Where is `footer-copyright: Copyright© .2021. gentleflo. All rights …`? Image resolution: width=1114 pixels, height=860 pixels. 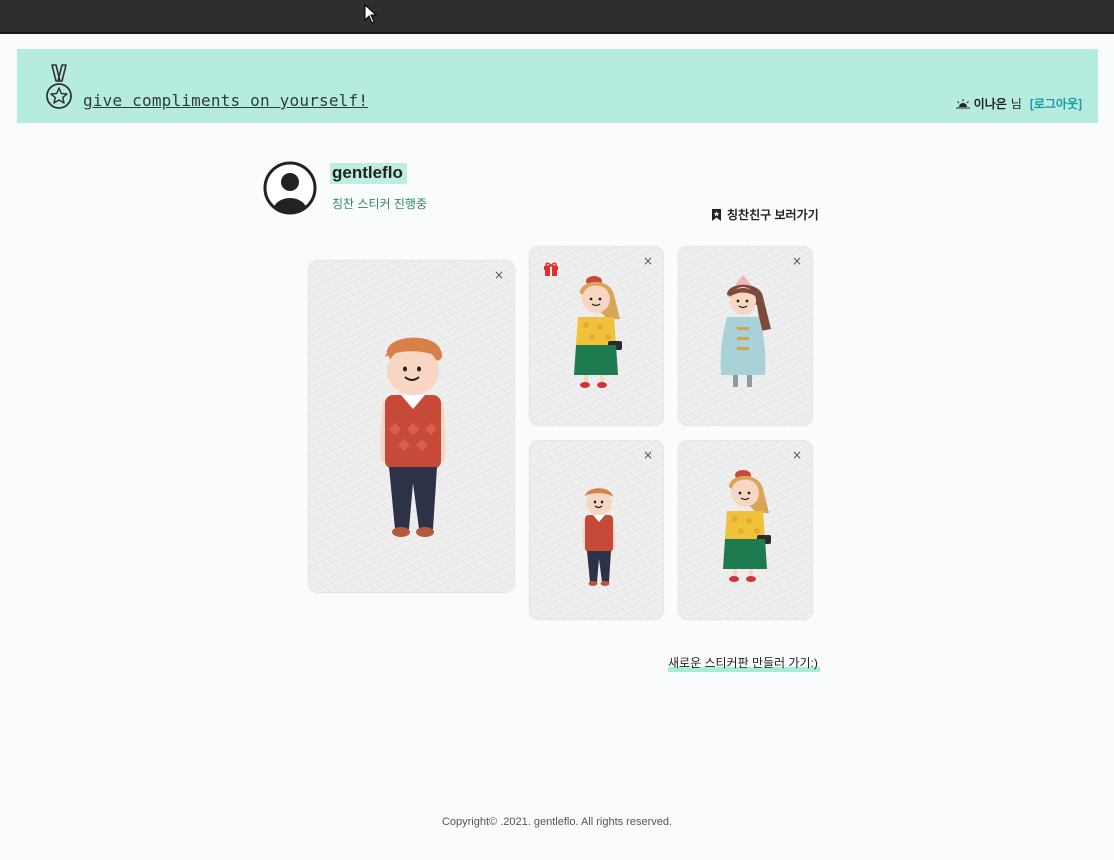 footer-copyright: Copyright© .2021. gentleflo. All rights … is located at coordinates (557, 822).